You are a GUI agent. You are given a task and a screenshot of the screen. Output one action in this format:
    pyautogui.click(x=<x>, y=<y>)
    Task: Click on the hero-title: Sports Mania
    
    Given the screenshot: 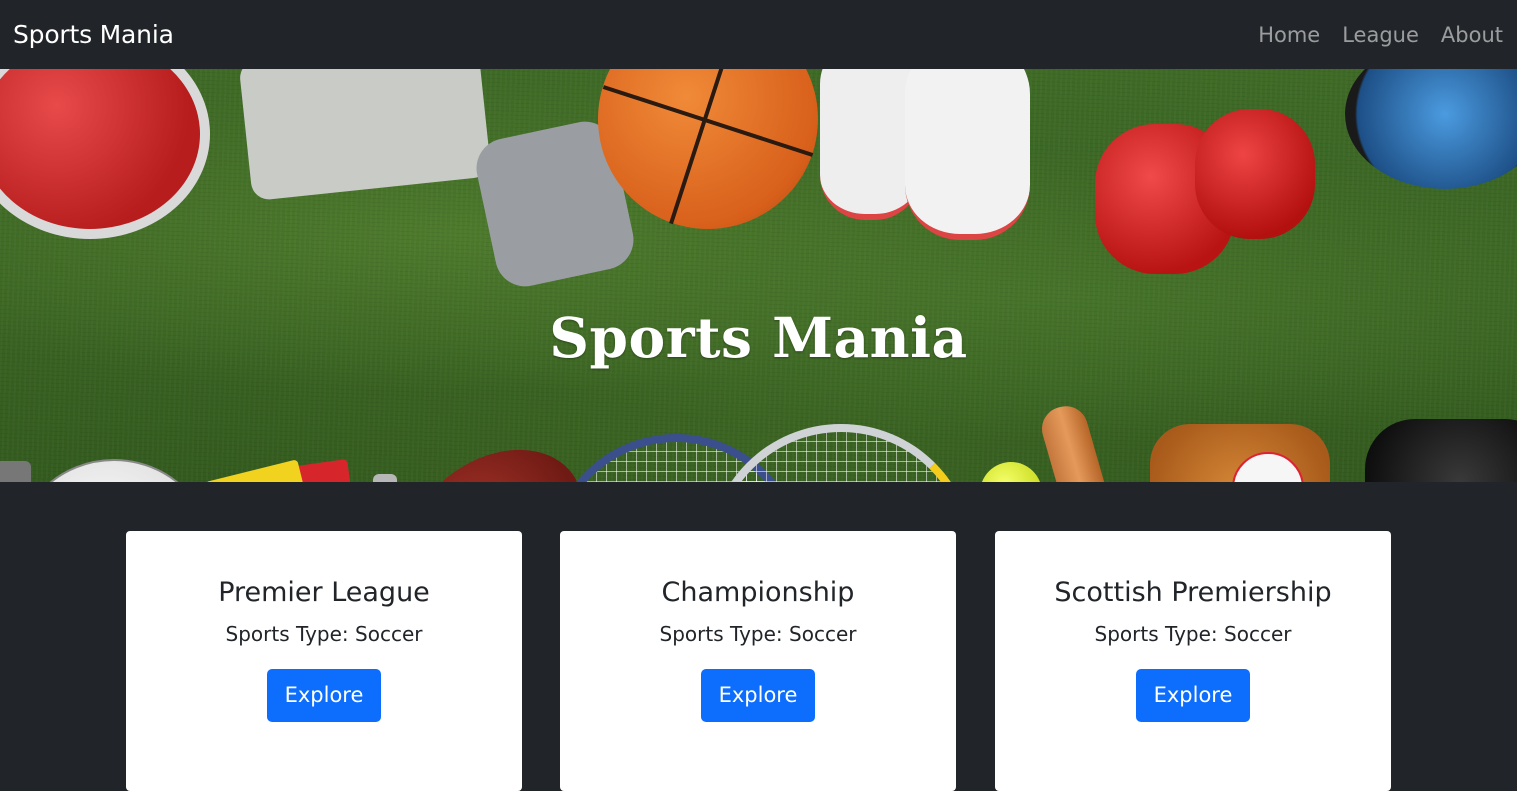 What is the action you would take?
    pyautogui.click(x=758, y=337)
    